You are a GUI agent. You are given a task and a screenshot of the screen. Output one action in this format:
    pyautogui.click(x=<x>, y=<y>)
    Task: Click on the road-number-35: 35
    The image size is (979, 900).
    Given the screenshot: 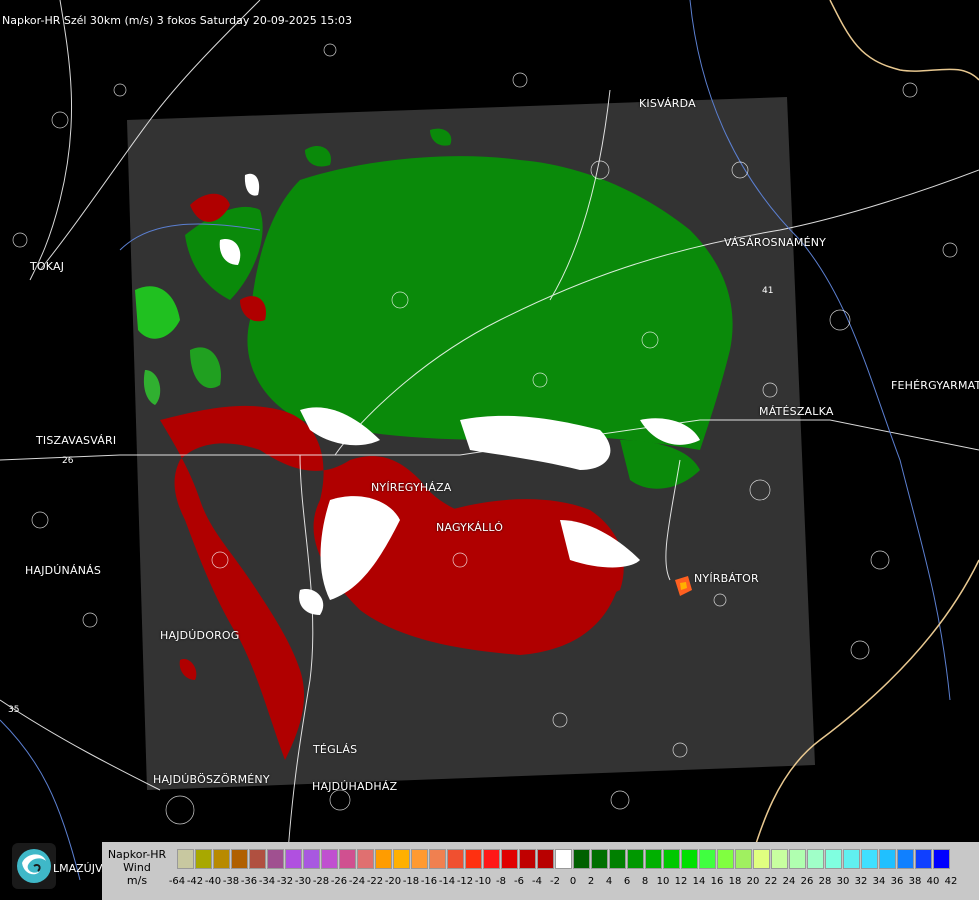 What is the action you would take?
    pyautogui.click(x=13, y=710)
    